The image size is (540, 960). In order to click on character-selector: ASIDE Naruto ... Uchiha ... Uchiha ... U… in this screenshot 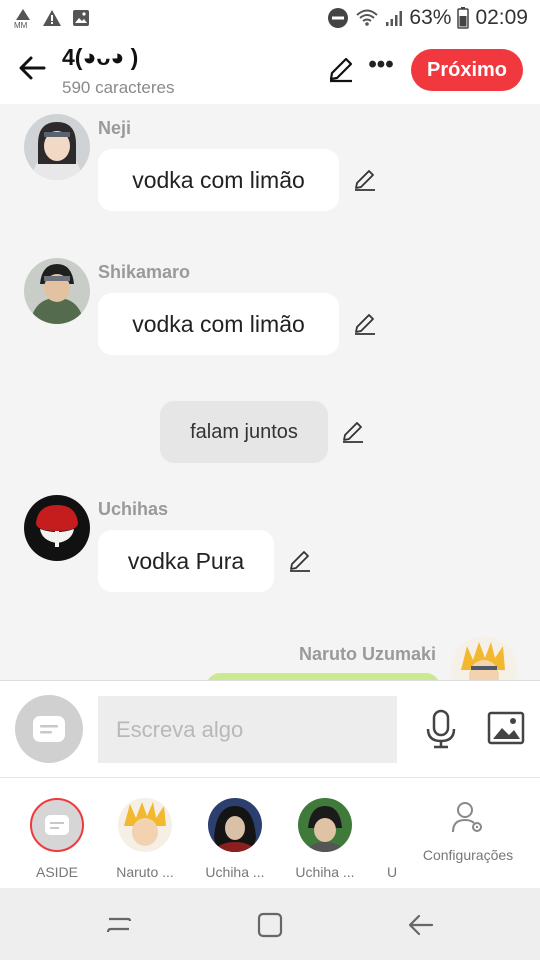, I will do `click(270, 833)`.